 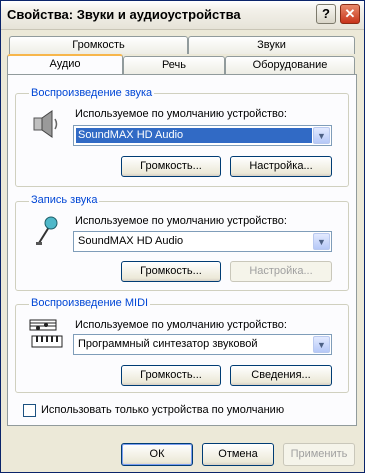 I want to click on cancel-button: Отмена, so click(x=238, y=454).